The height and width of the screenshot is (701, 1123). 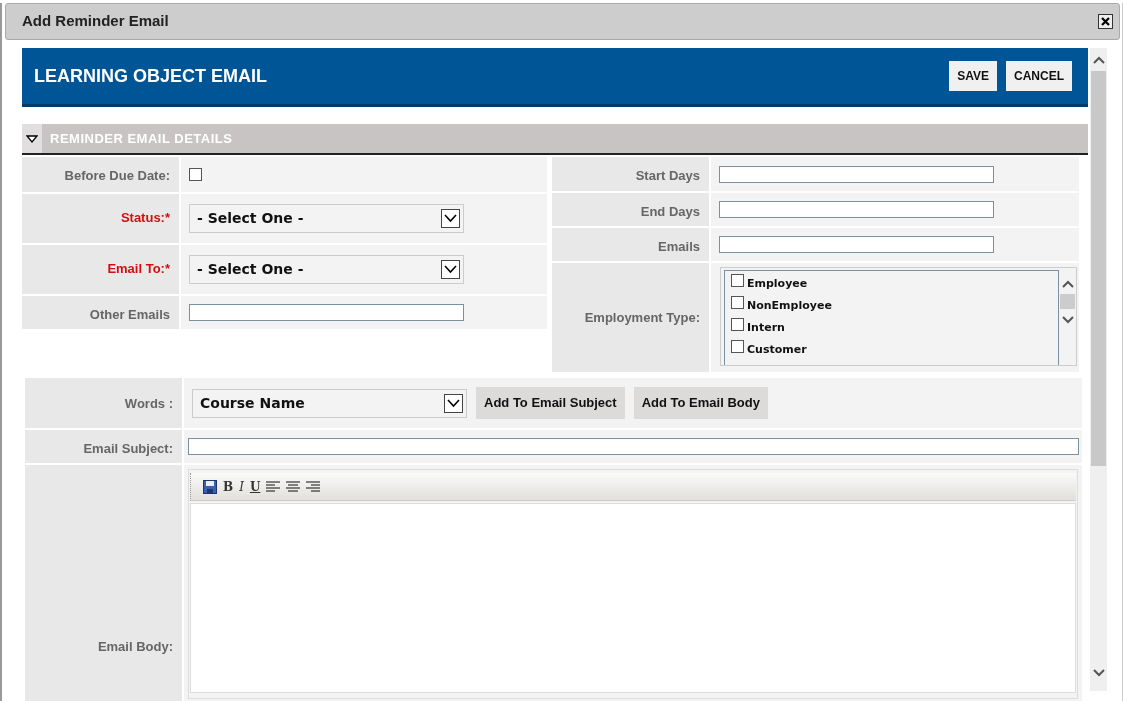 I want to click on cancel-button: CANCEL, so click(x=1039, y=76).